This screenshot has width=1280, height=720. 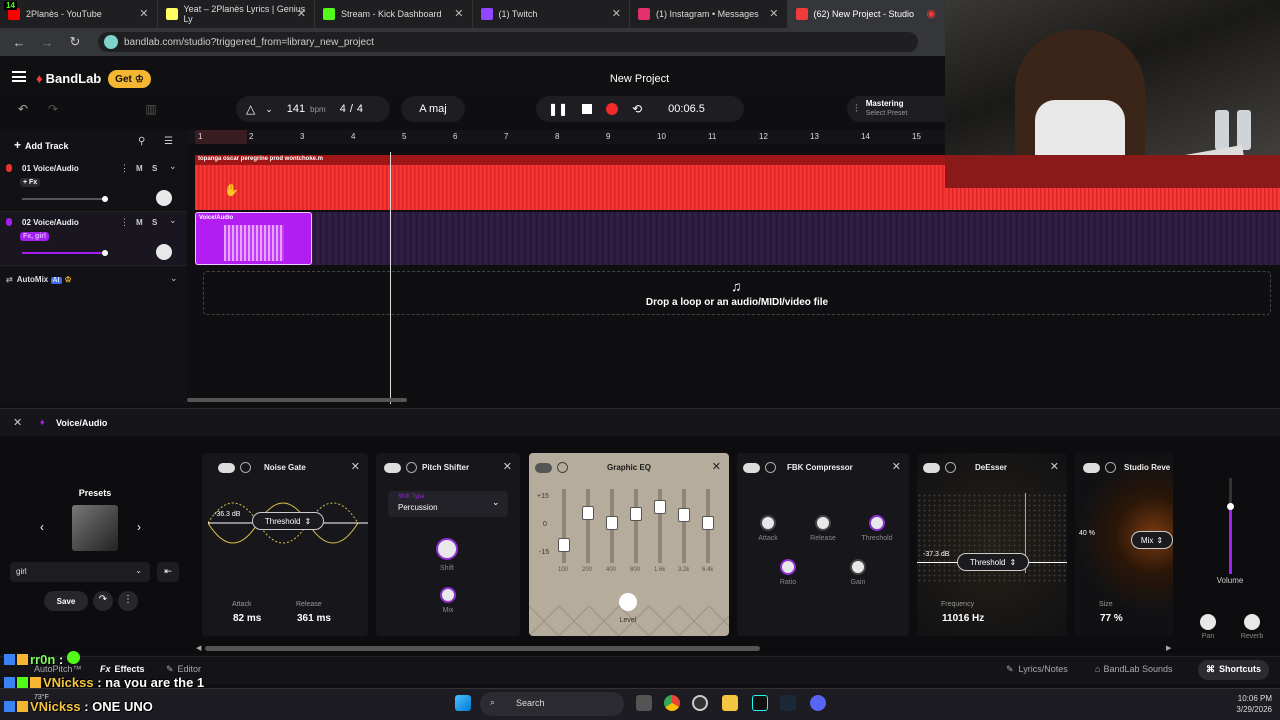 I want to click on taskbar-search: ⌕ Search, so click(x=552, y=704).